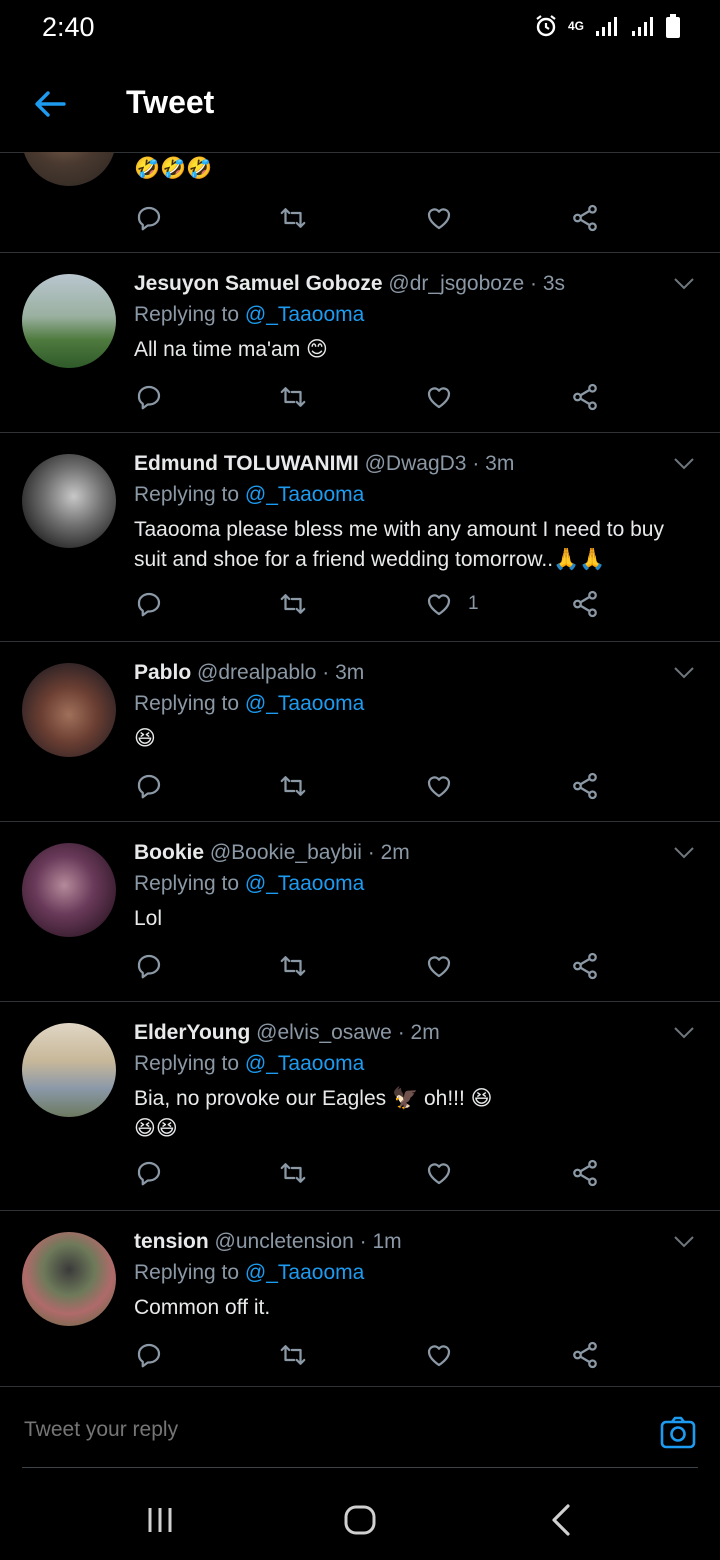 Image resolution: width=720 pixels, height=1560 pixels. What do you see at coordinates (324, 1430) in the screenshot?
I see `reply-input` at bounding box center [324, 1430].